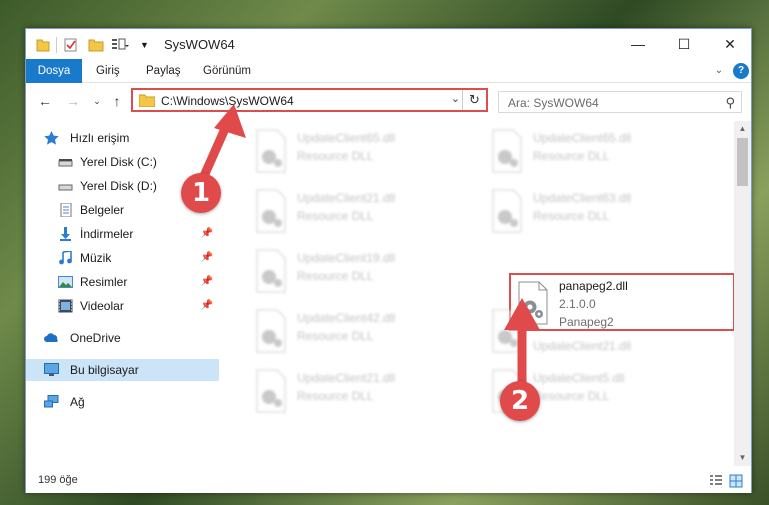 The image size is (769, 505). I want to click on customize-toolbar-icon, so click(120, 45).